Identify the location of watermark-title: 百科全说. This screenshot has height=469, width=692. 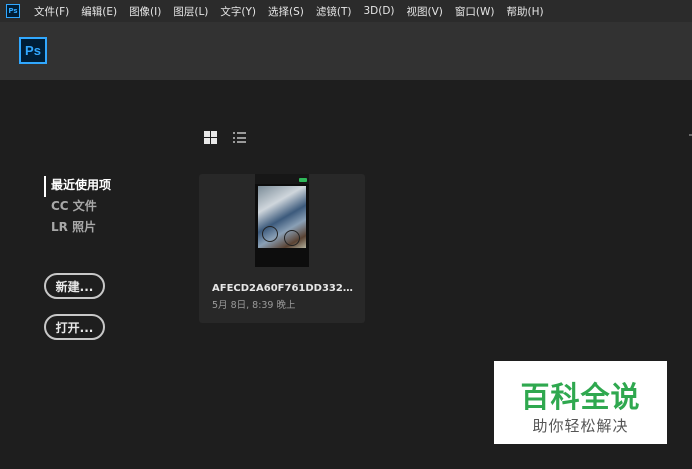
(580, 397).